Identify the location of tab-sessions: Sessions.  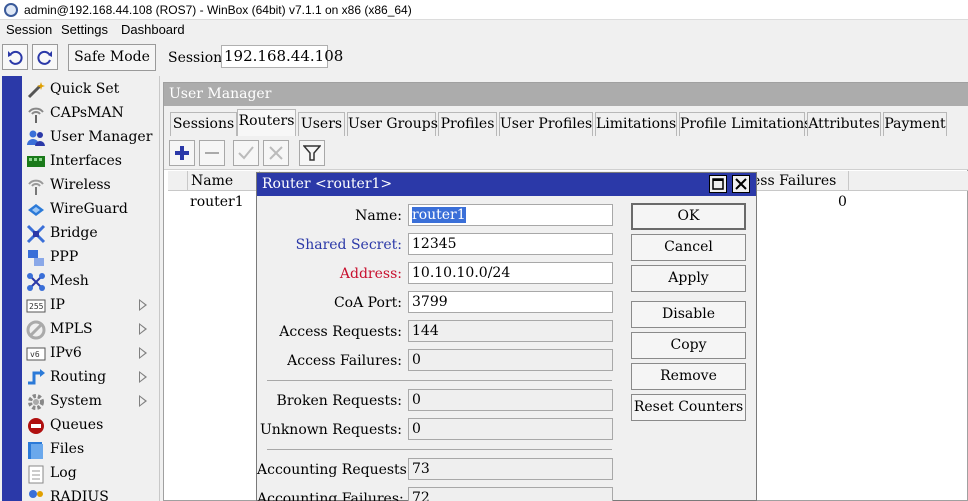
(203, 124).